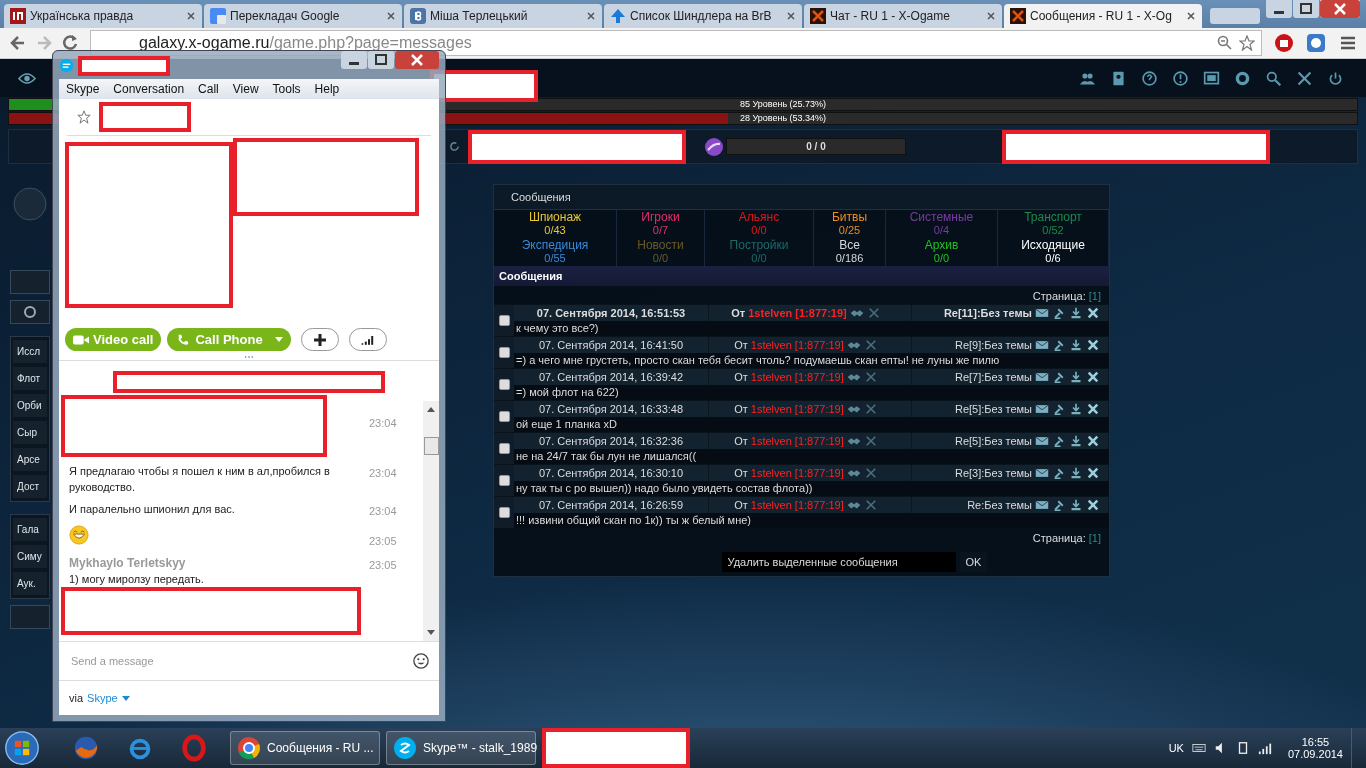  Describe the element at coordinates (1225, 43) in the screenshot. I see `zoom-icon` at that location.